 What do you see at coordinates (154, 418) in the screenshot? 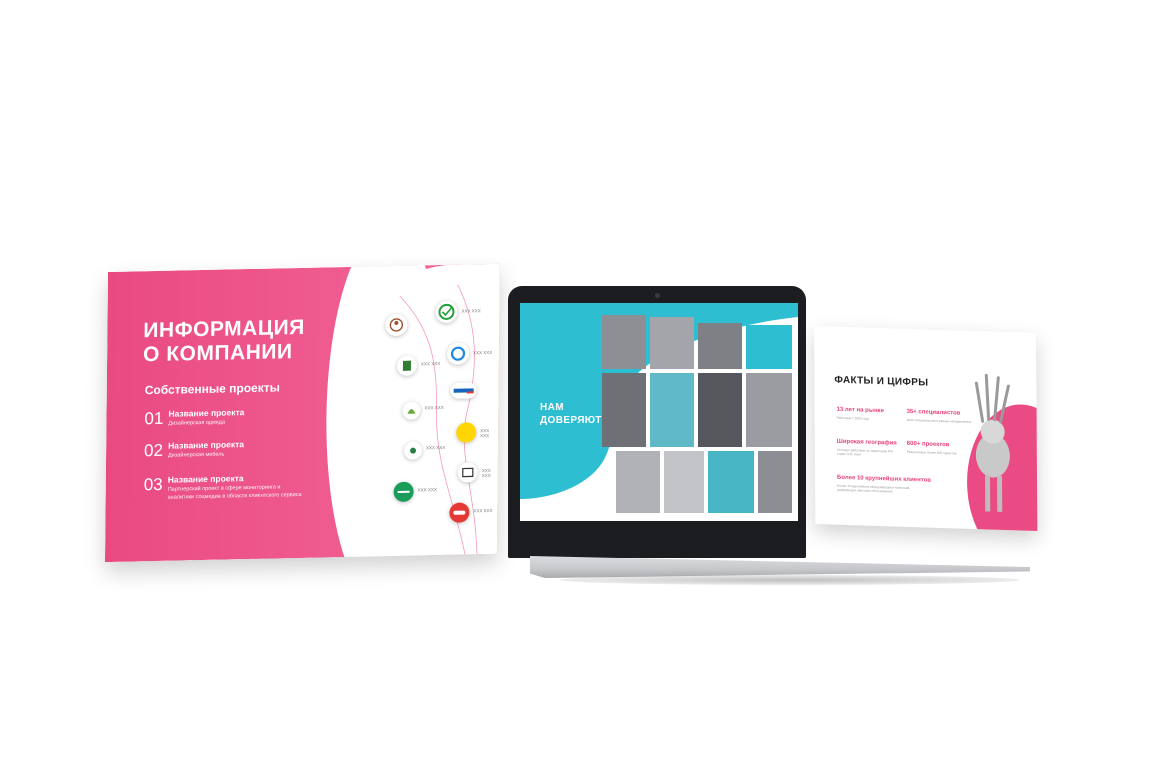
I see `project-number: 01` at bounding box center [154, 418].